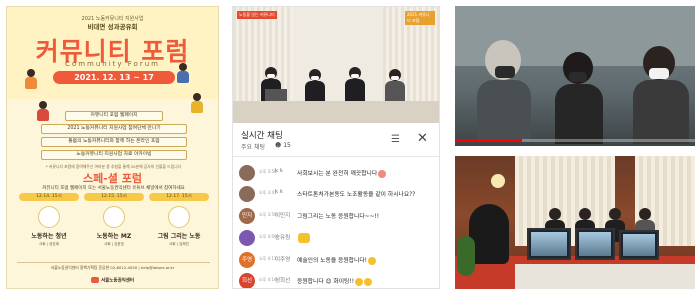 This screenshot has height=295, width=700. I want to click on chat-message: 오후 3:41 k k 스타트톤처가본동도 노조활동을 같이 하시나요??, so click(337, 194).